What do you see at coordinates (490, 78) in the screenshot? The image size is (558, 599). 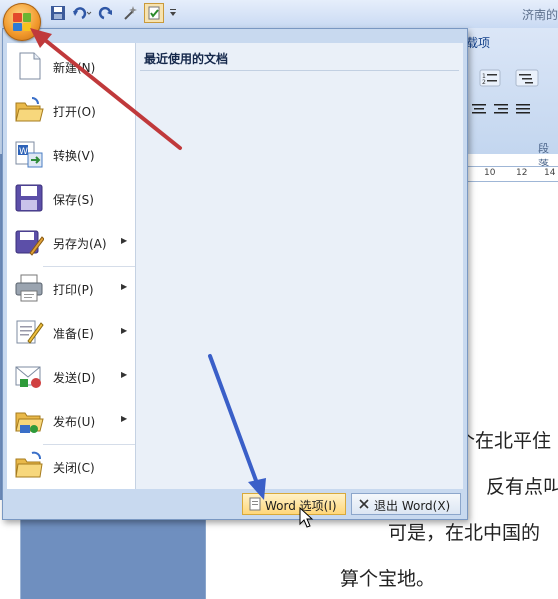 I see `numbering-icon: 1 2` at bounding box center [490, 78].